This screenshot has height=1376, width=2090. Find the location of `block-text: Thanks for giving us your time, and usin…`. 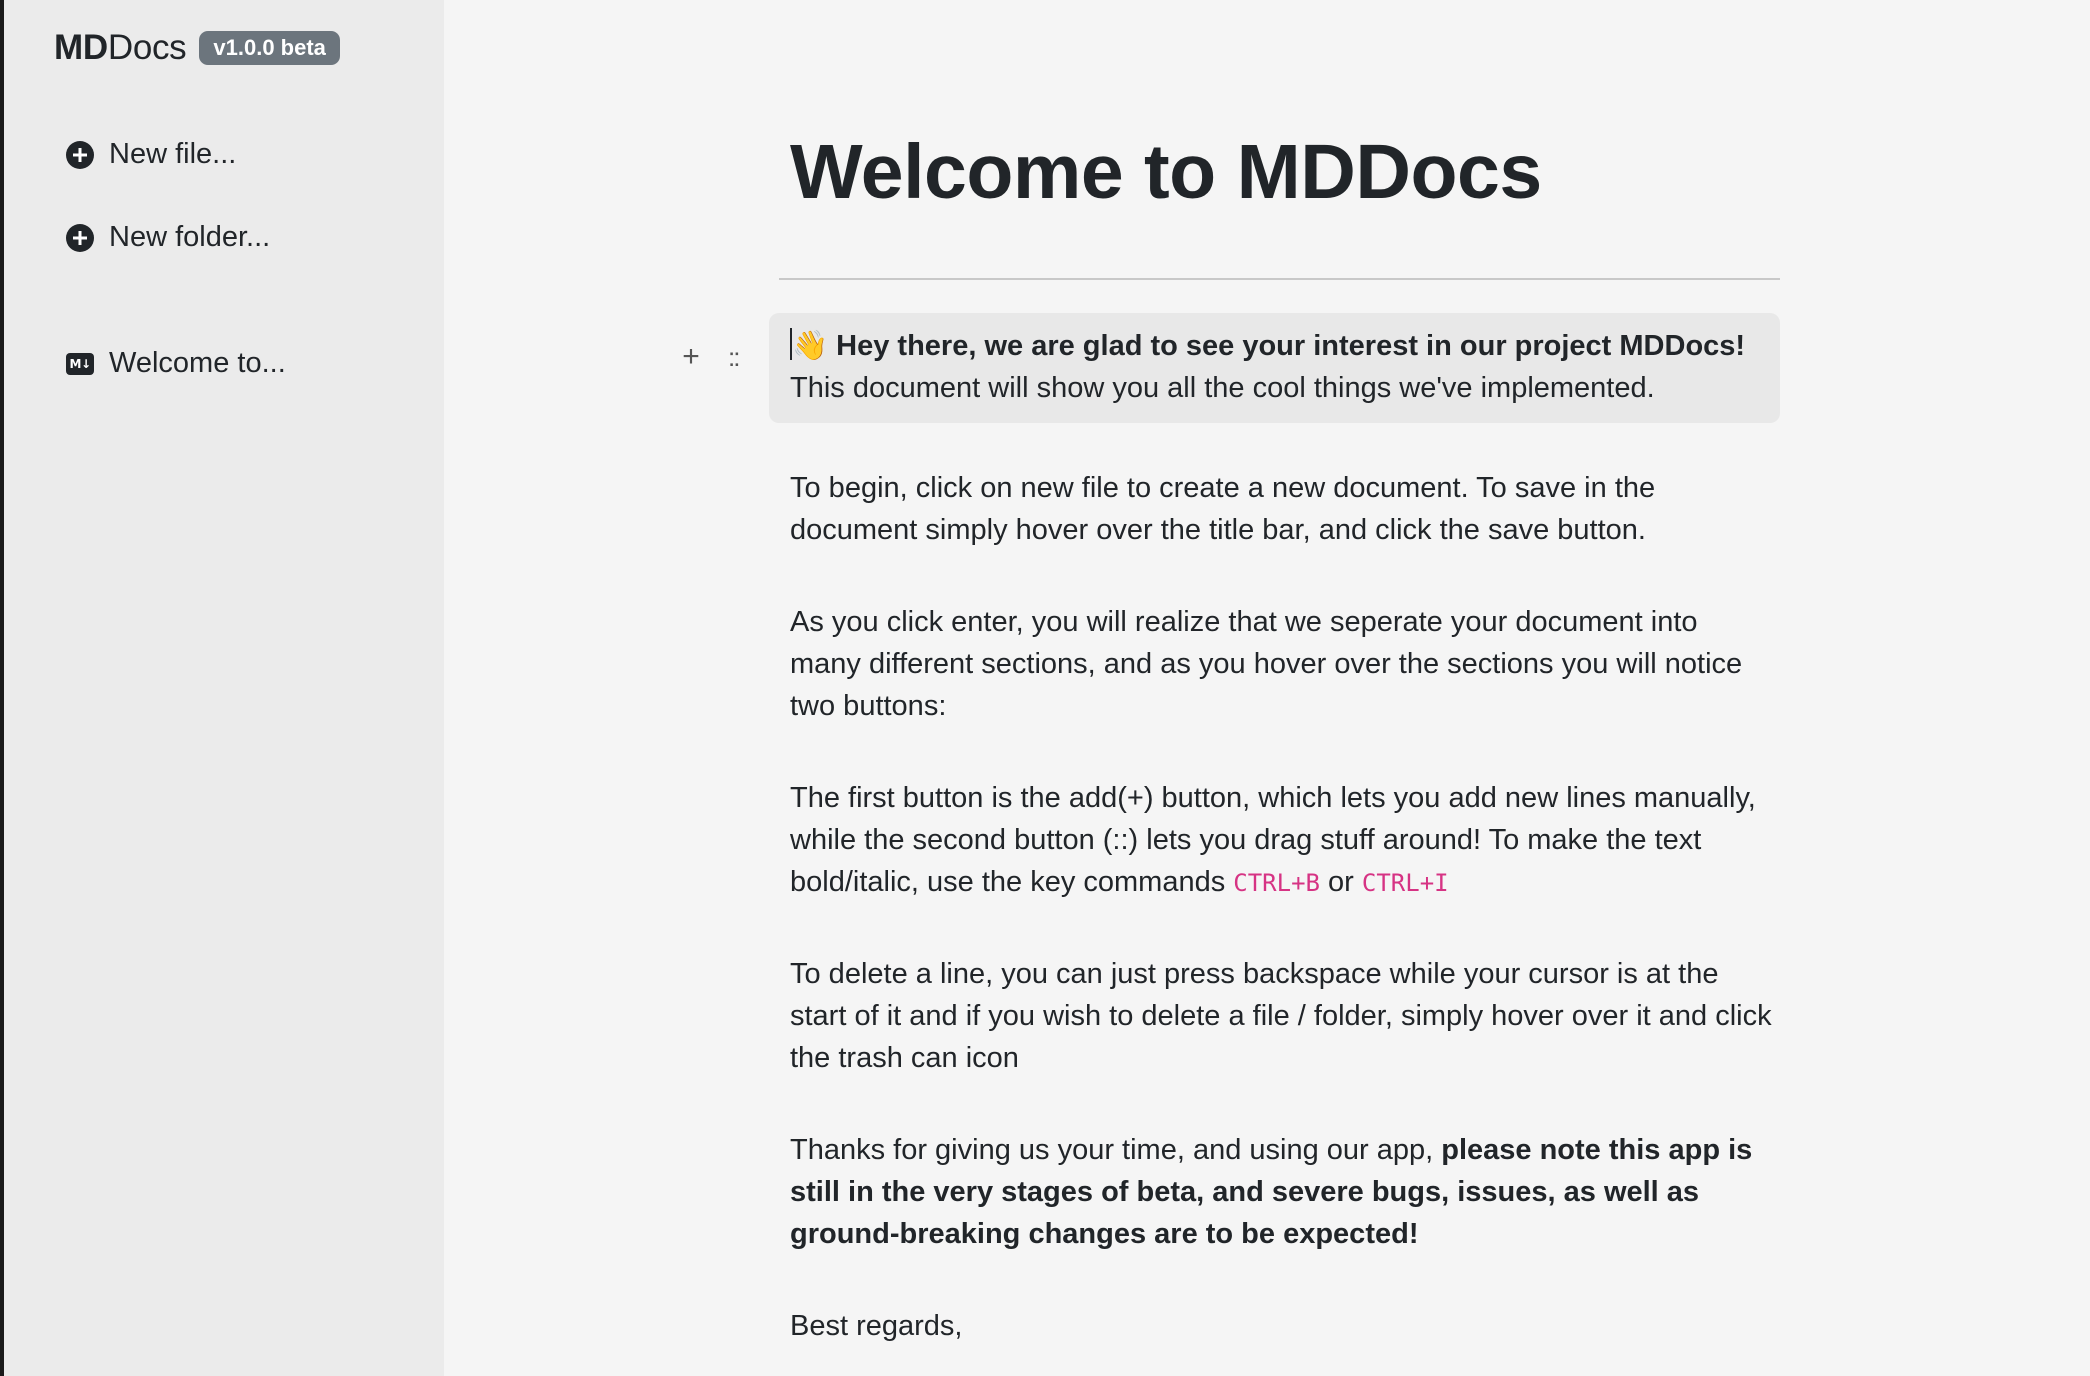

block-text: Thanks for giving us your time, and usin… is located at coordinates (1112, 1150).